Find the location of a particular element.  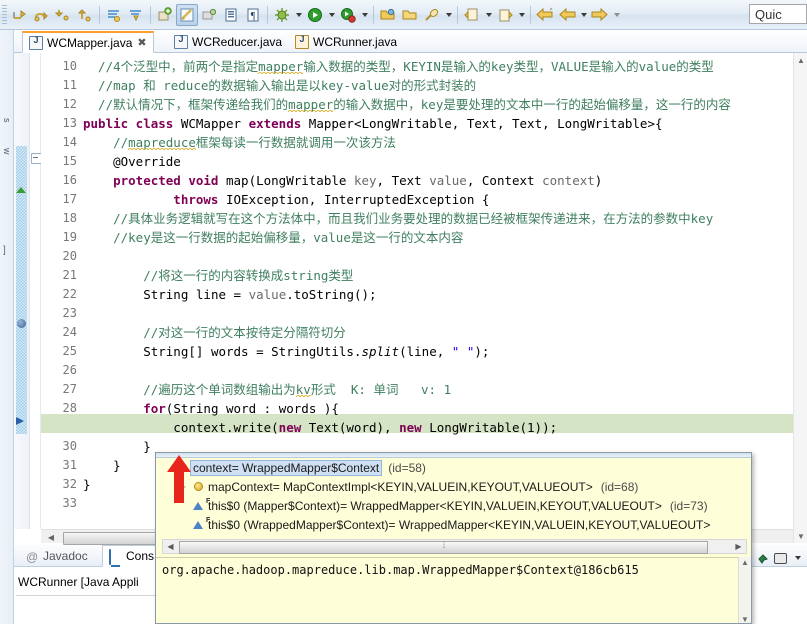

search-icon is located at coordinates (432, 15).